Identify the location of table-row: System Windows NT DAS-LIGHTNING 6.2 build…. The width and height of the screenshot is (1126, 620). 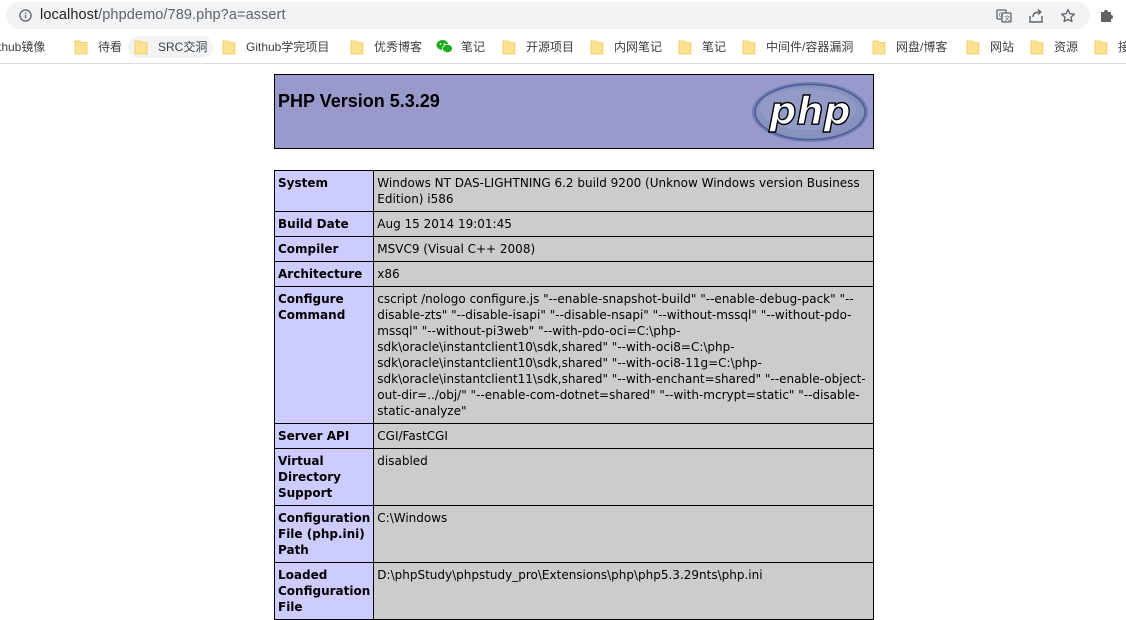
(573, 191).